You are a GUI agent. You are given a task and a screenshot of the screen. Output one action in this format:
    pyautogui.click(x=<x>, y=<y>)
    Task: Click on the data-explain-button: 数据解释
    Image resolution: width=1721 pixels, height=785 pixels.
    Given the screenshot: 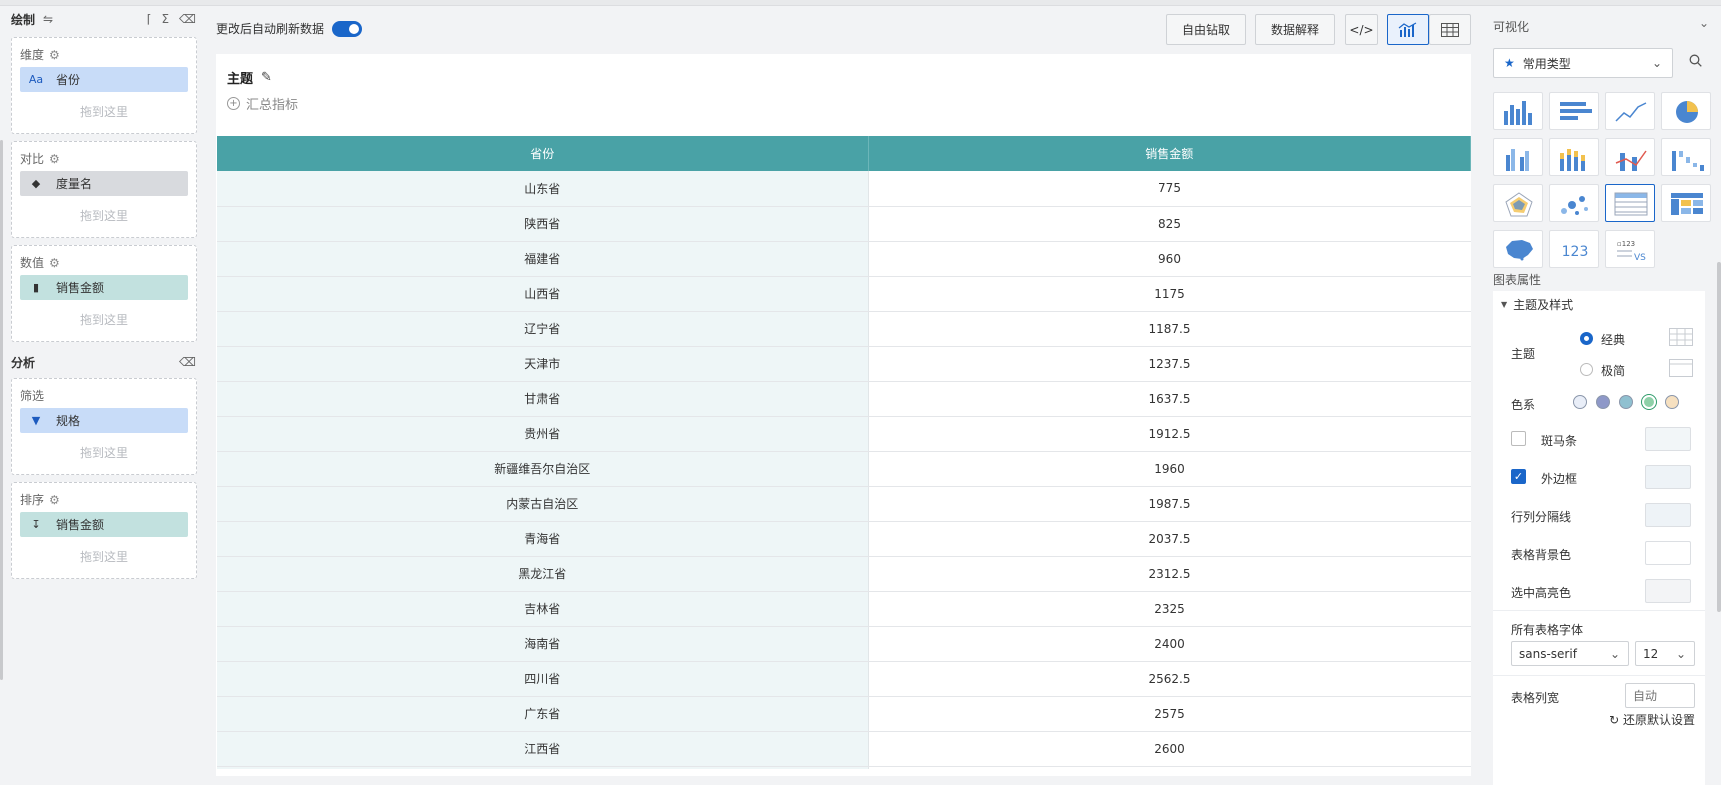 What is the action you would take?
    pyautogui.click(x=1295, y=29)
    